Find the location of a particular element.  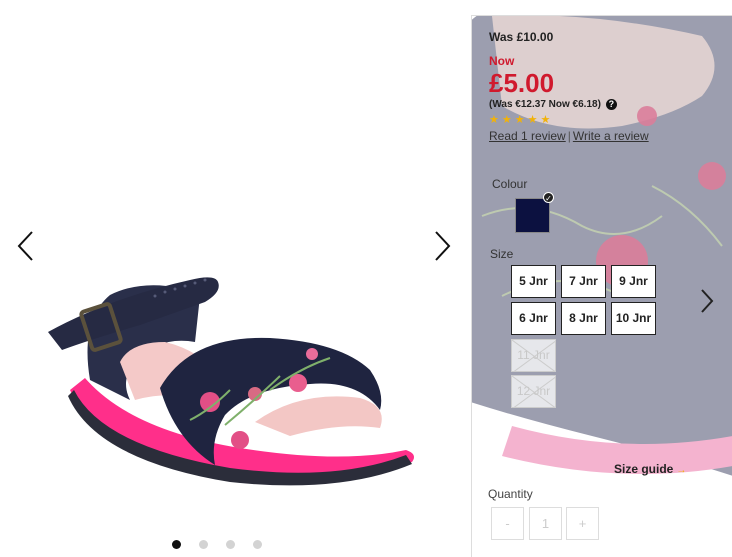

size-option-label: 12 Jnr is located at coordinates (533, 391).